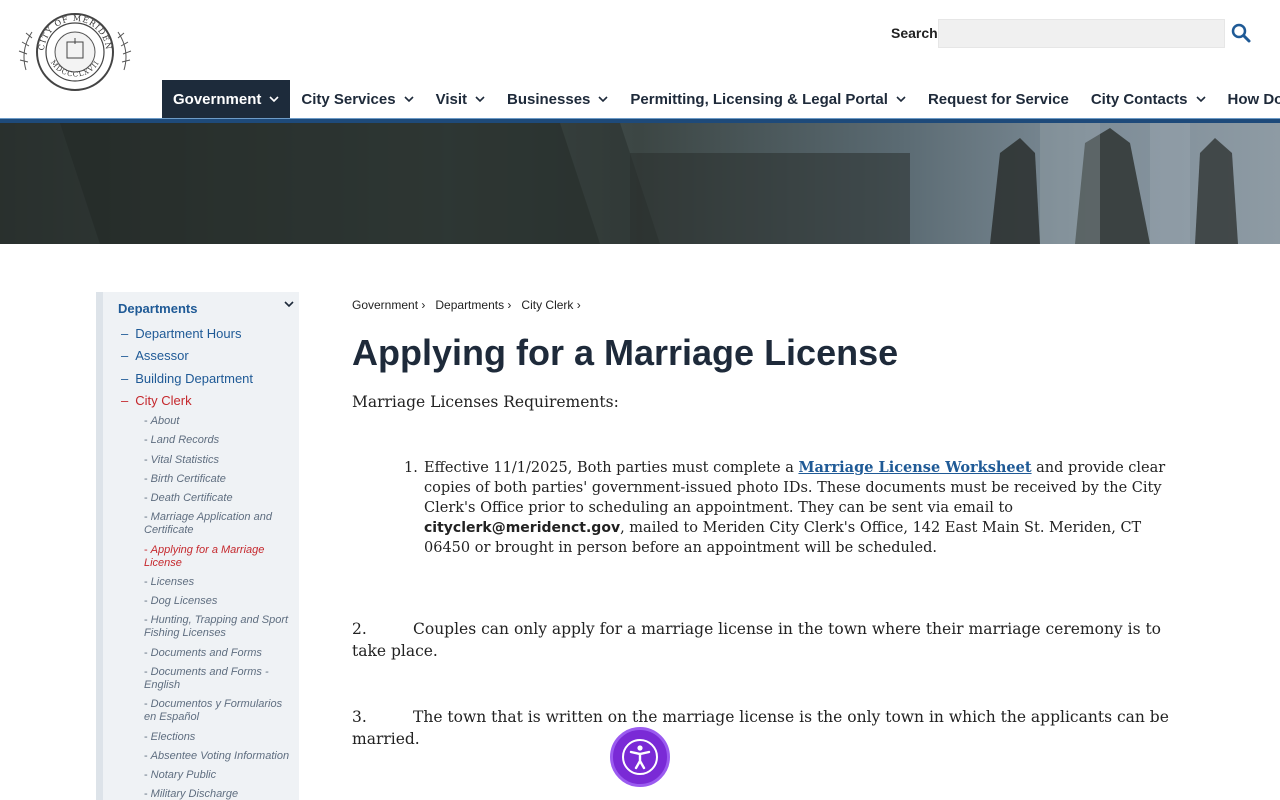 Image resolution: width=1280 pixels, height=800 pixels. I want to click on search-icon, so click(1241, 33).